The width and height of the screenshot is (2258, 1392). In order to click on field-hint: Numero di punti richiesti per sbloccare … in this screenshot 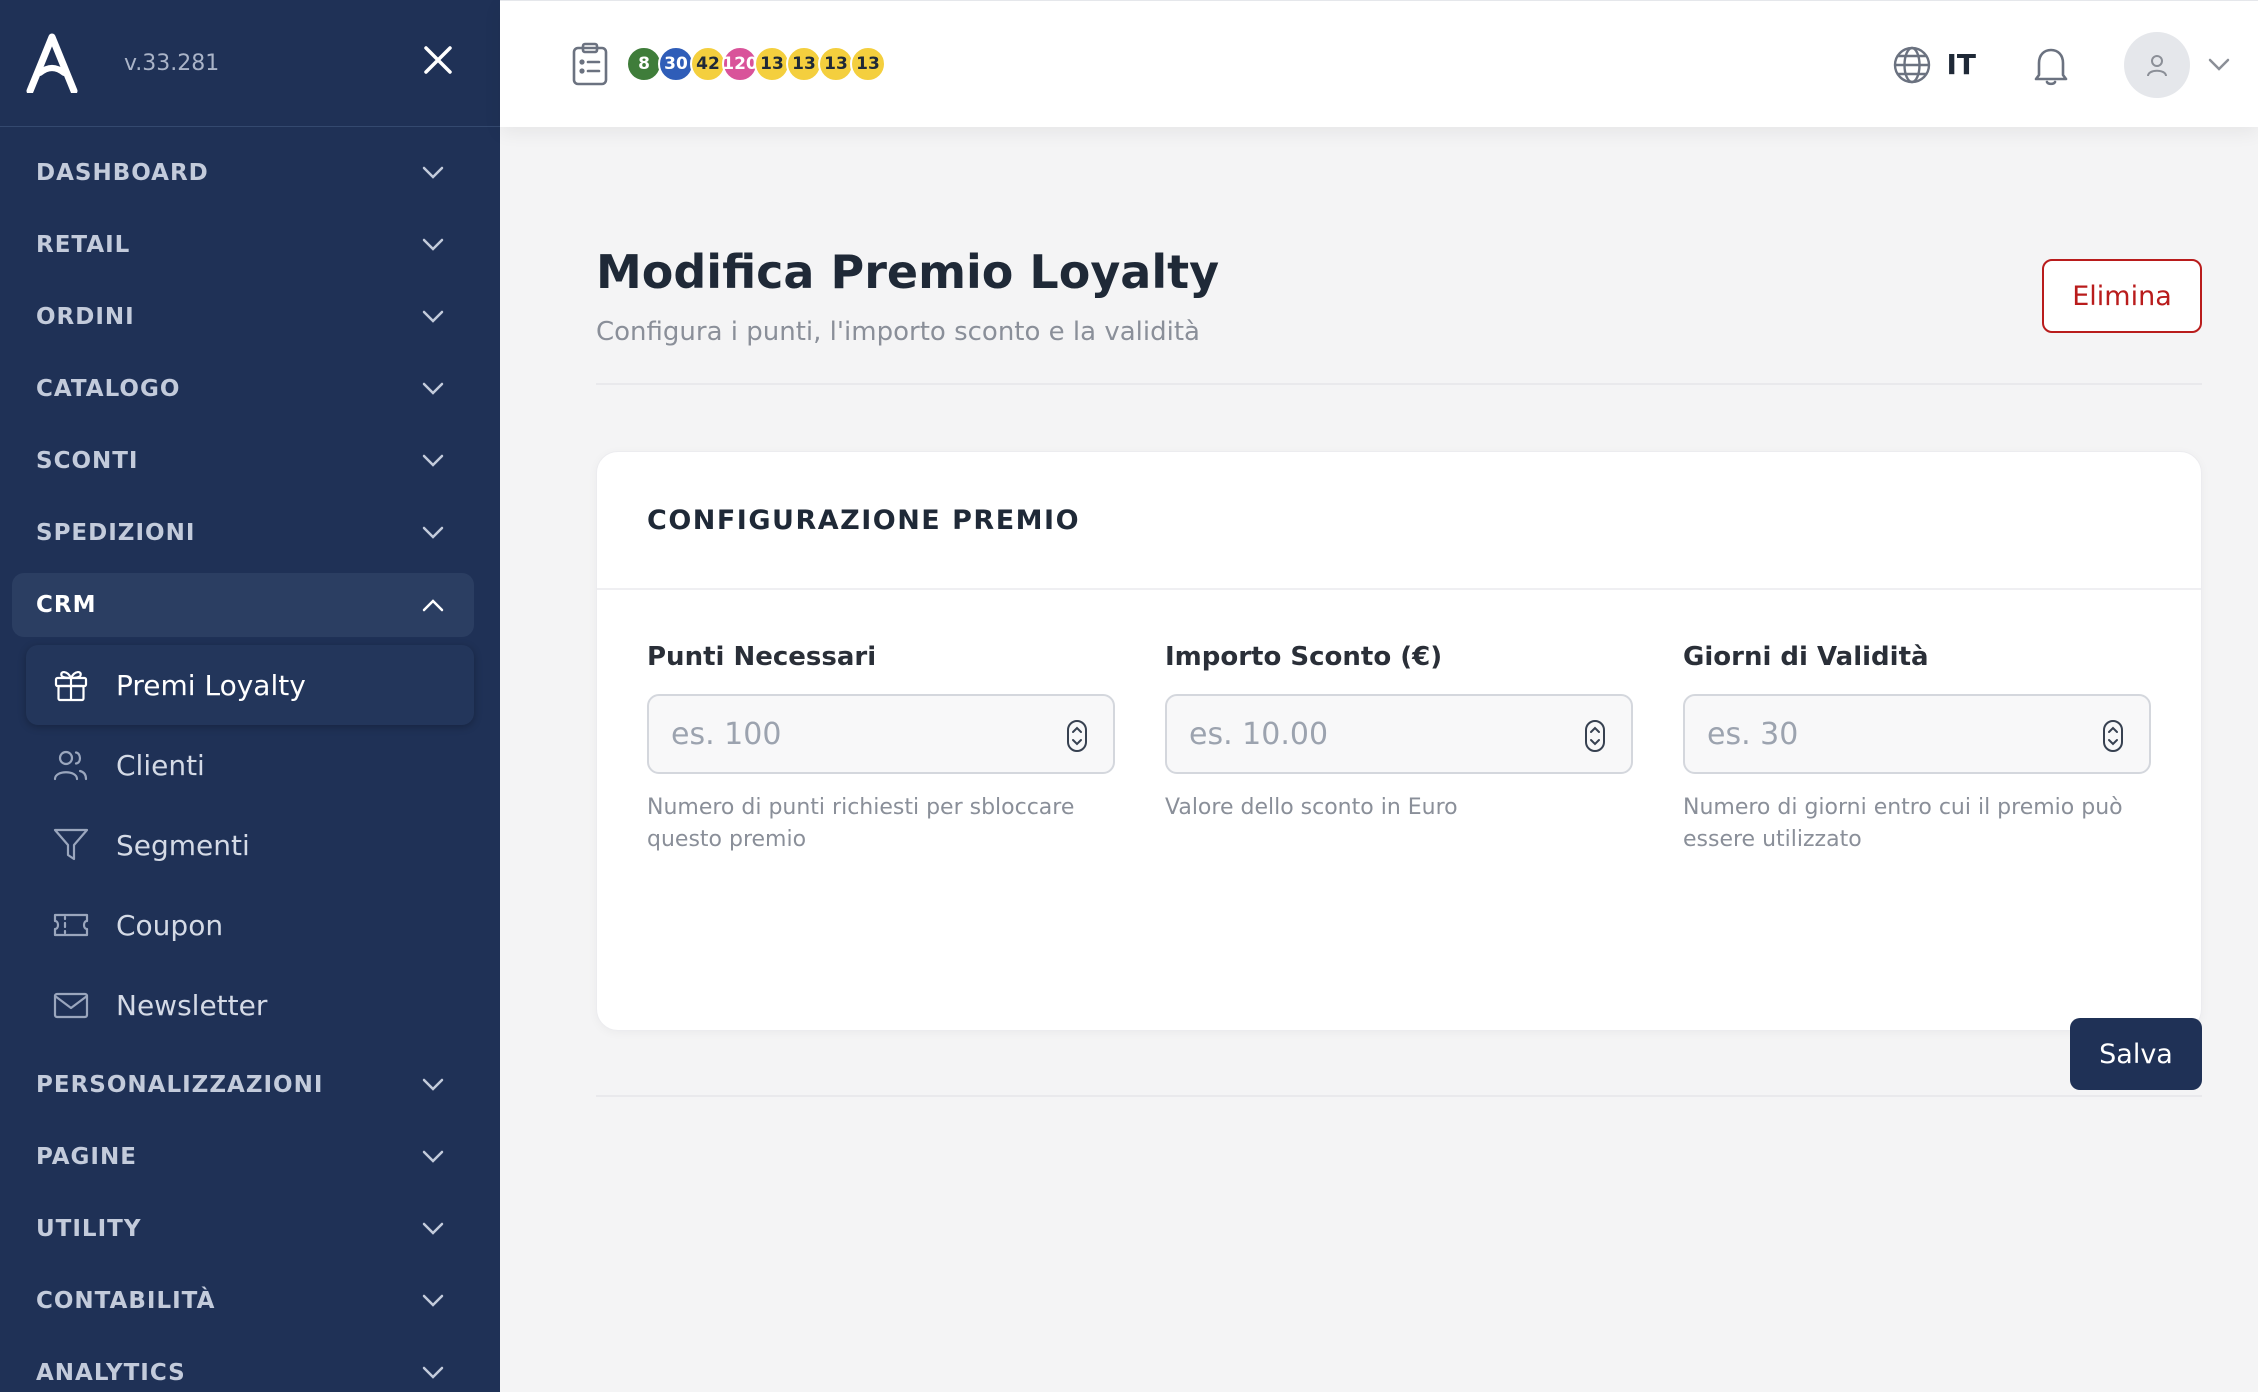, I will do `click(861, 823)`.